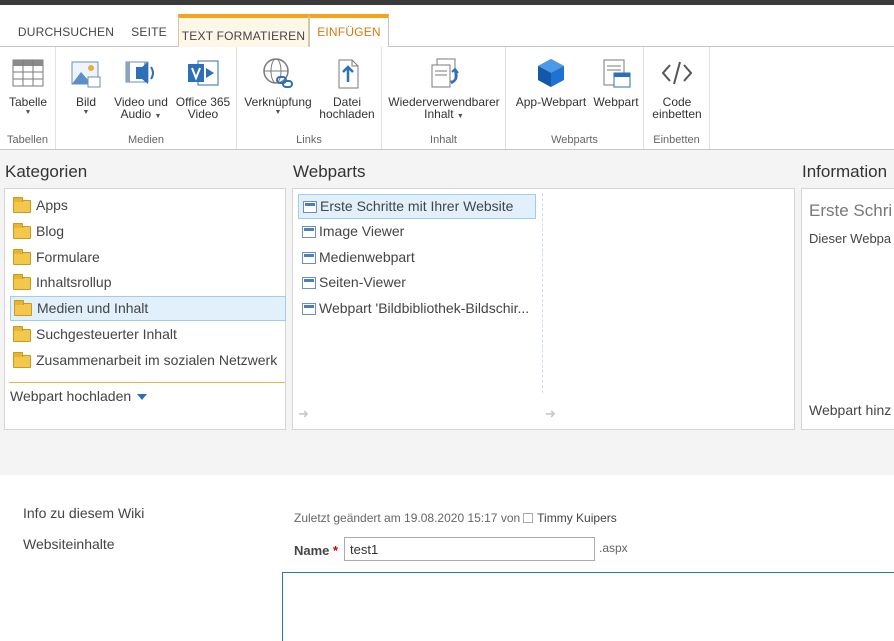 The image size is (894, 641). Describe the element at coordinates (850, 238) in the screenshot. I see `info-description: Dieser Webpa` at that location.